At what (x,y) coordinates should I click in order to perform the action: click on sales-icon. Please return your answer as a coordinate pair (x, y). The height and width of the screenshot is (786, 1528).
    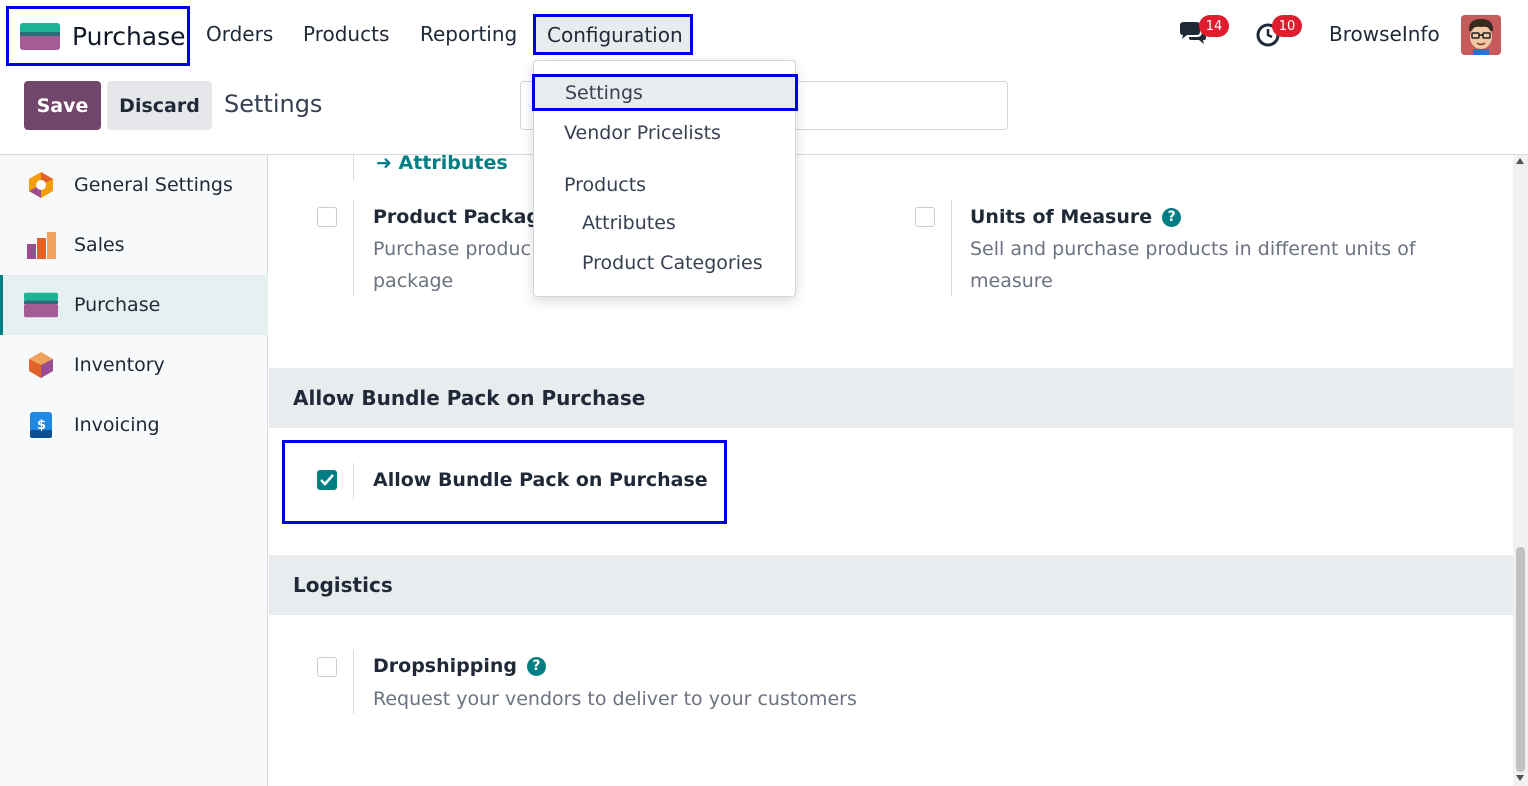
    Looking at the image, I should click on (41, 245).